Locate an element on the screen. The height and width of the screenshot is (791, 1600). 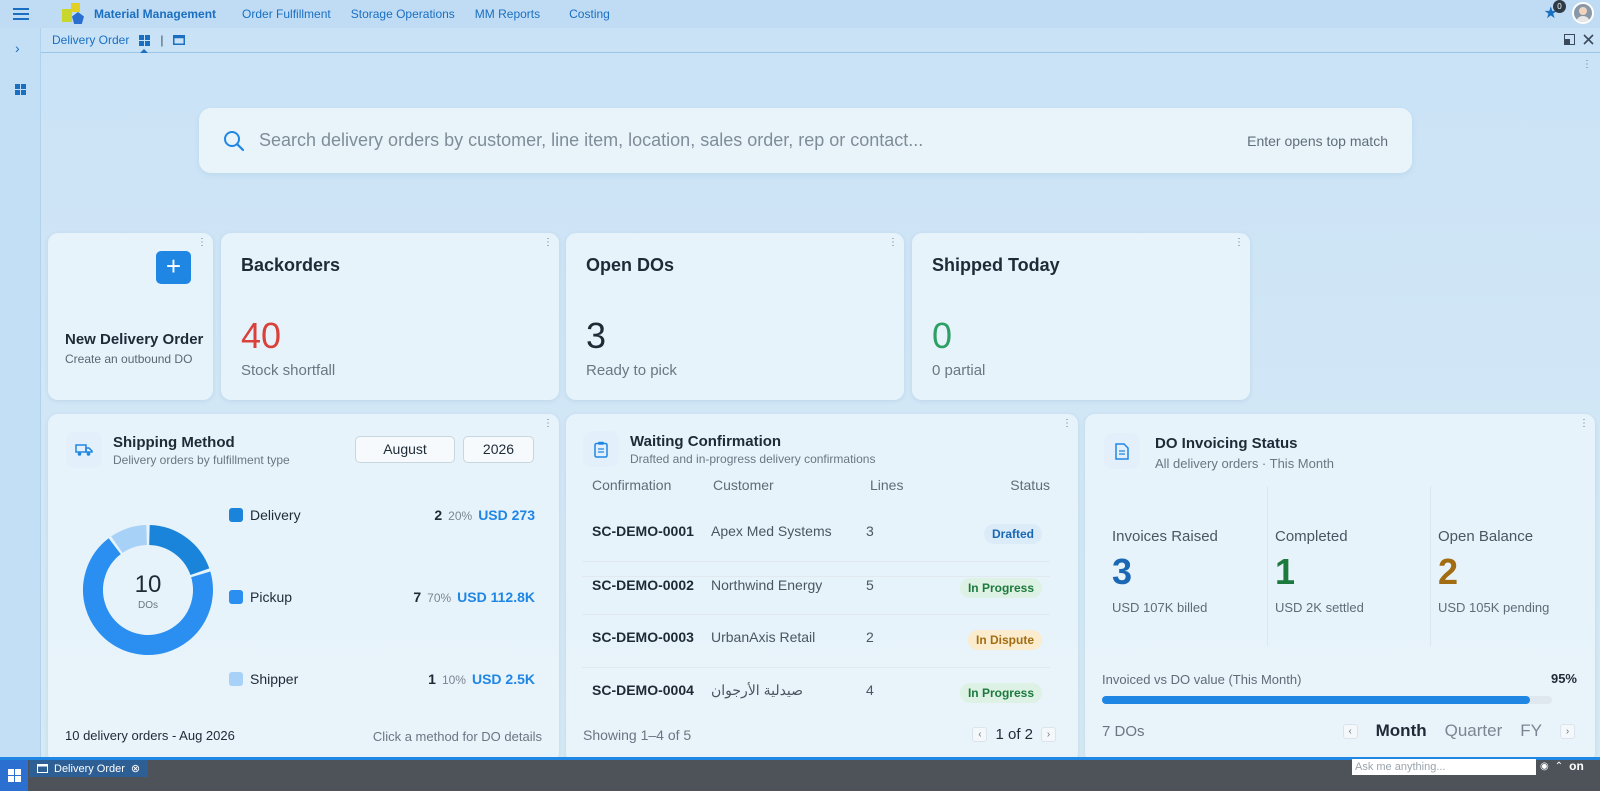
app-name: Material Management is located at coordinates (155, 14).